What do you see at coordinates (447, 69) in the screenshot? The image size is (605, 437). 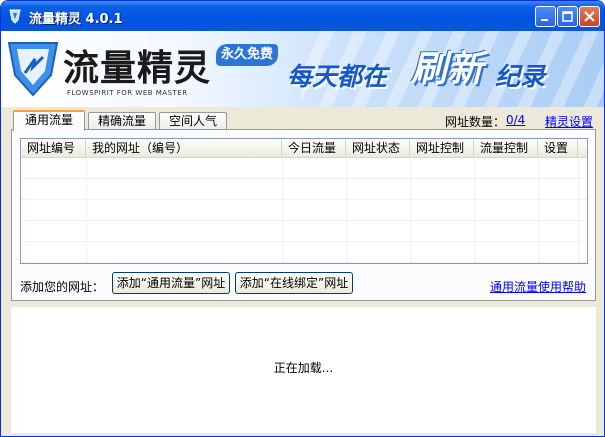 I see `slogan-part-2: 刷新` at bounding box center [447, 69].